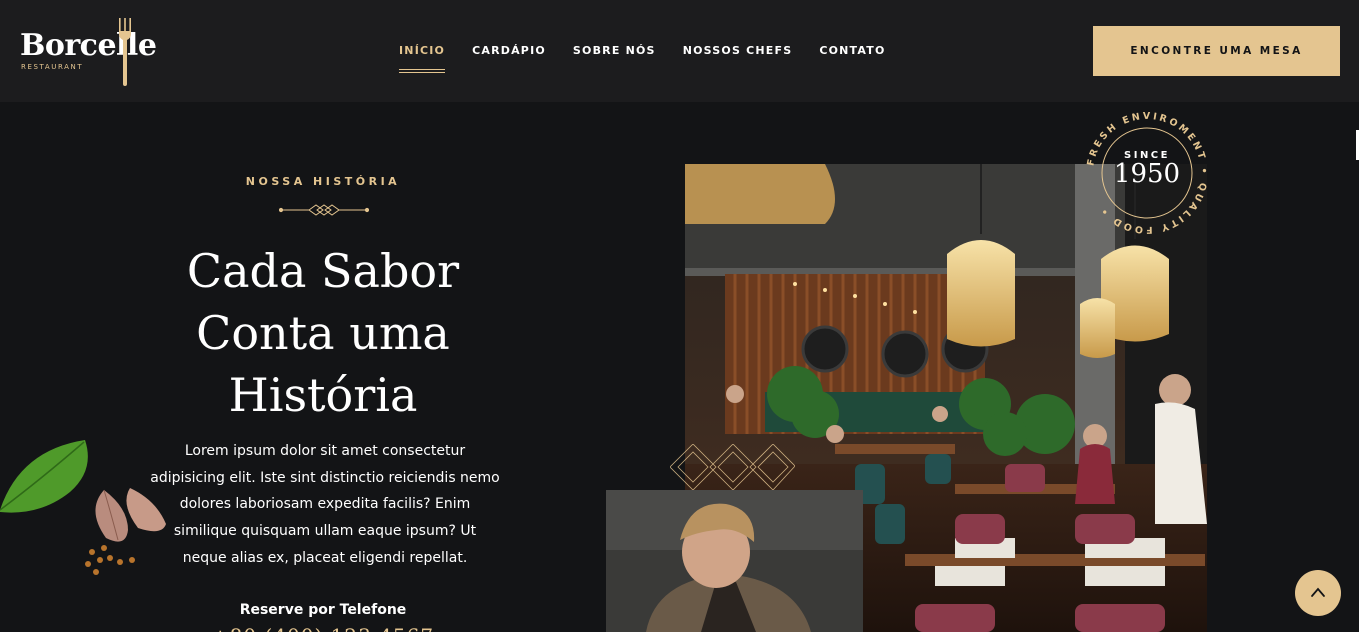 This screenshot has width=1359, height=632. What do you see at coordinates (422, 71) in the screenshot?
I see `active-nav-indicator` at bounding box center [422, 71].